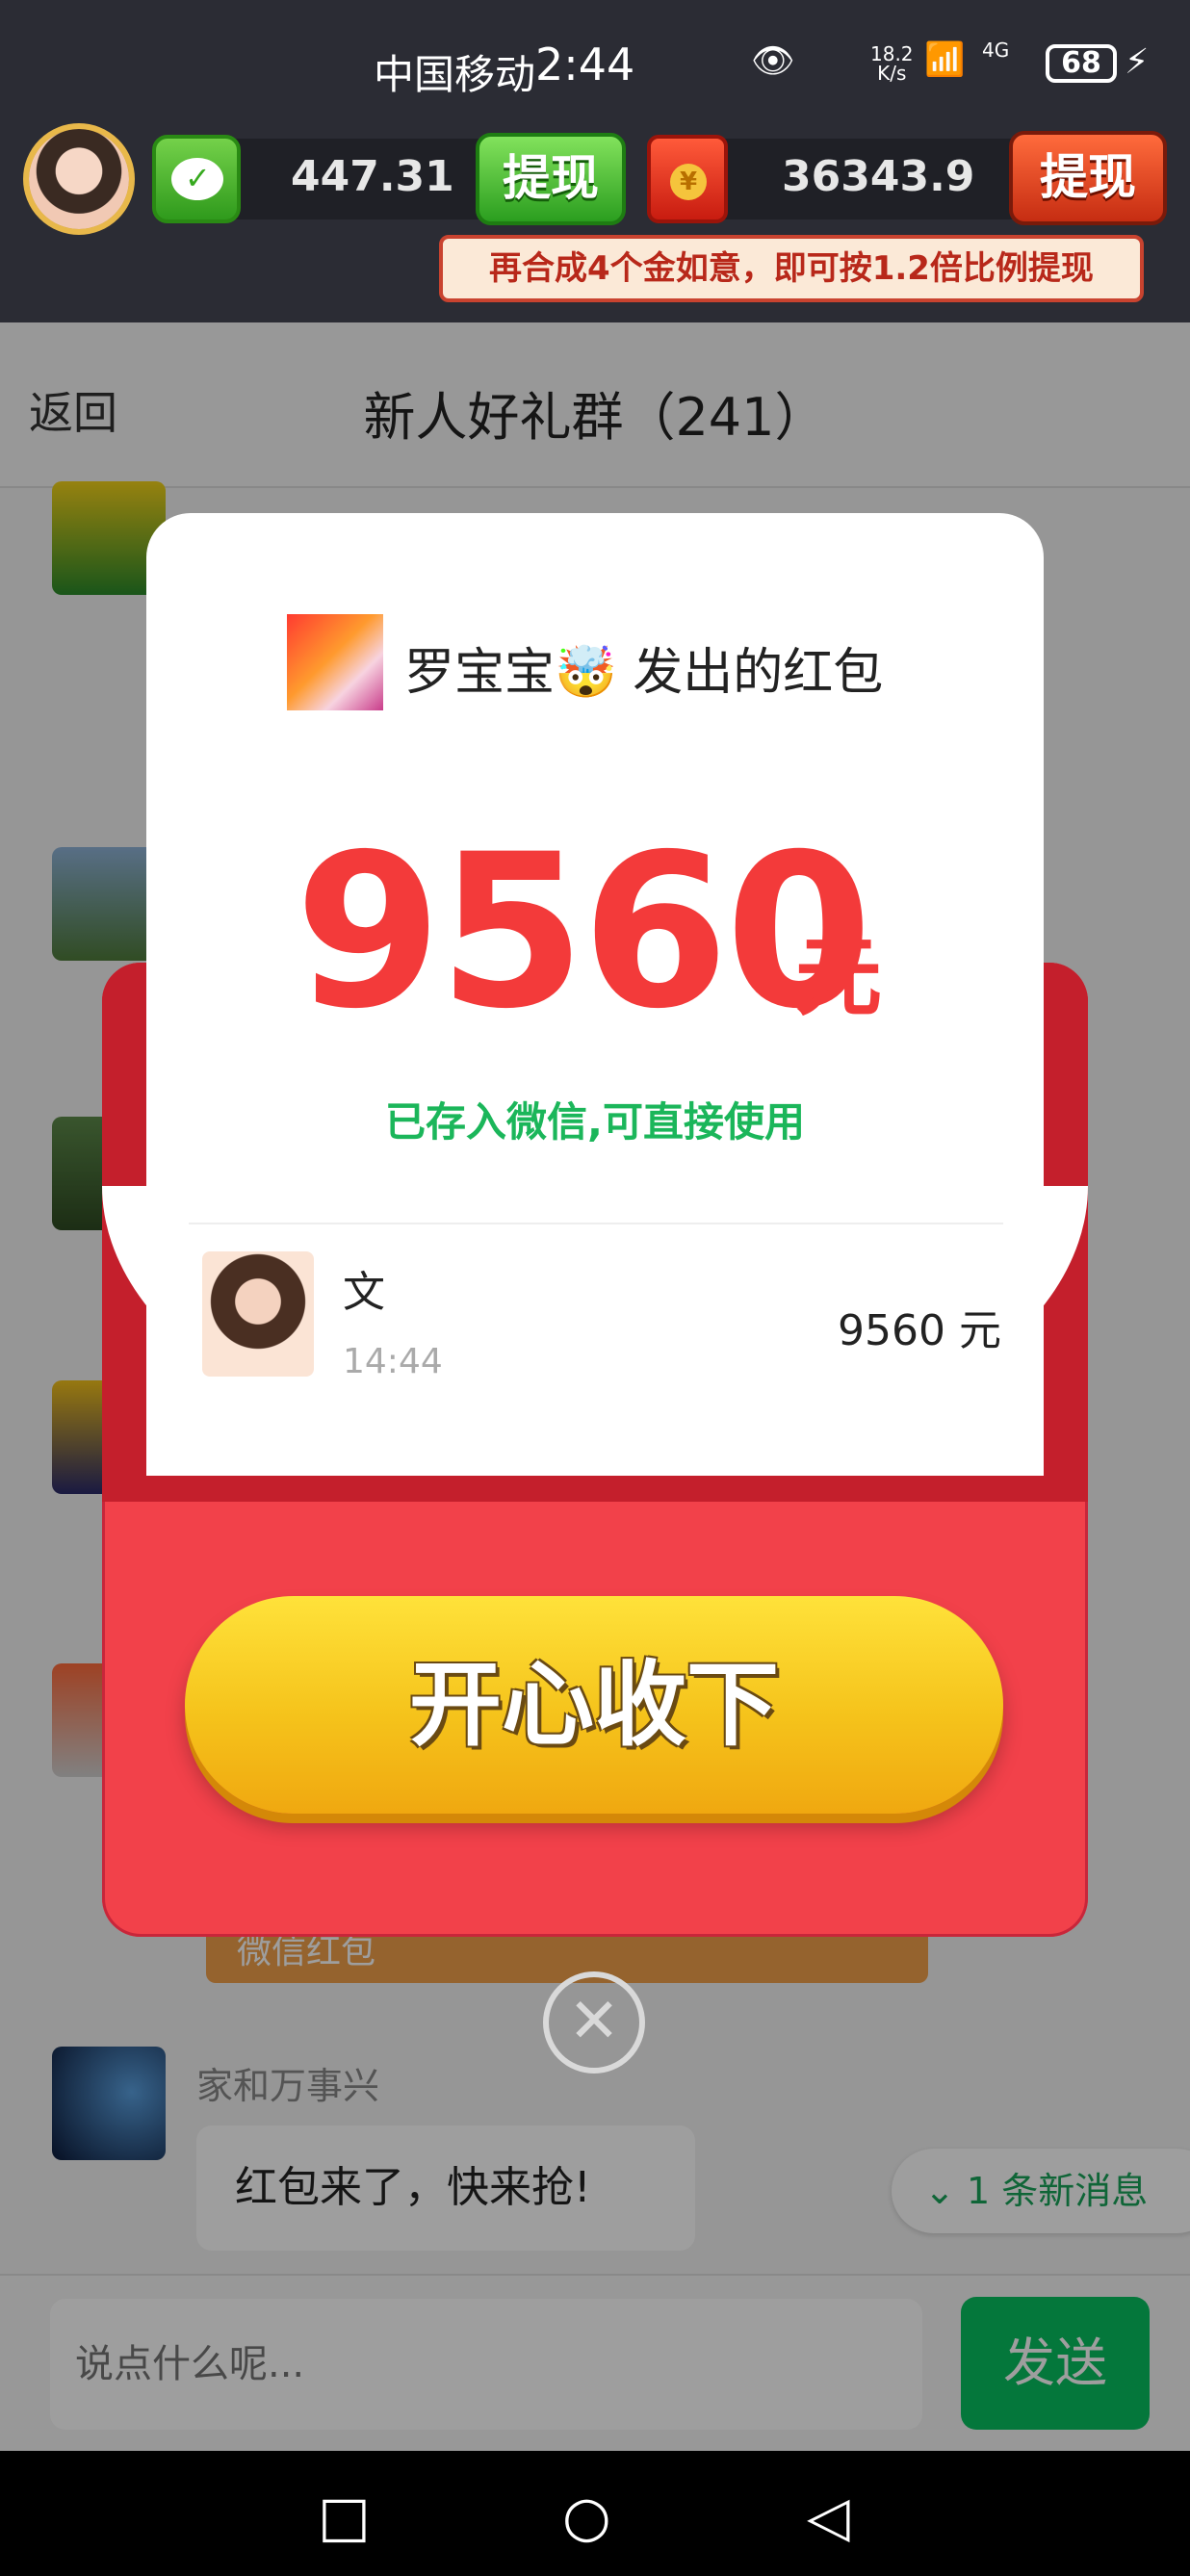 This screenshot has height=2576, width=1190. I want to click on wechat-coin-icon, so click(197, 179).